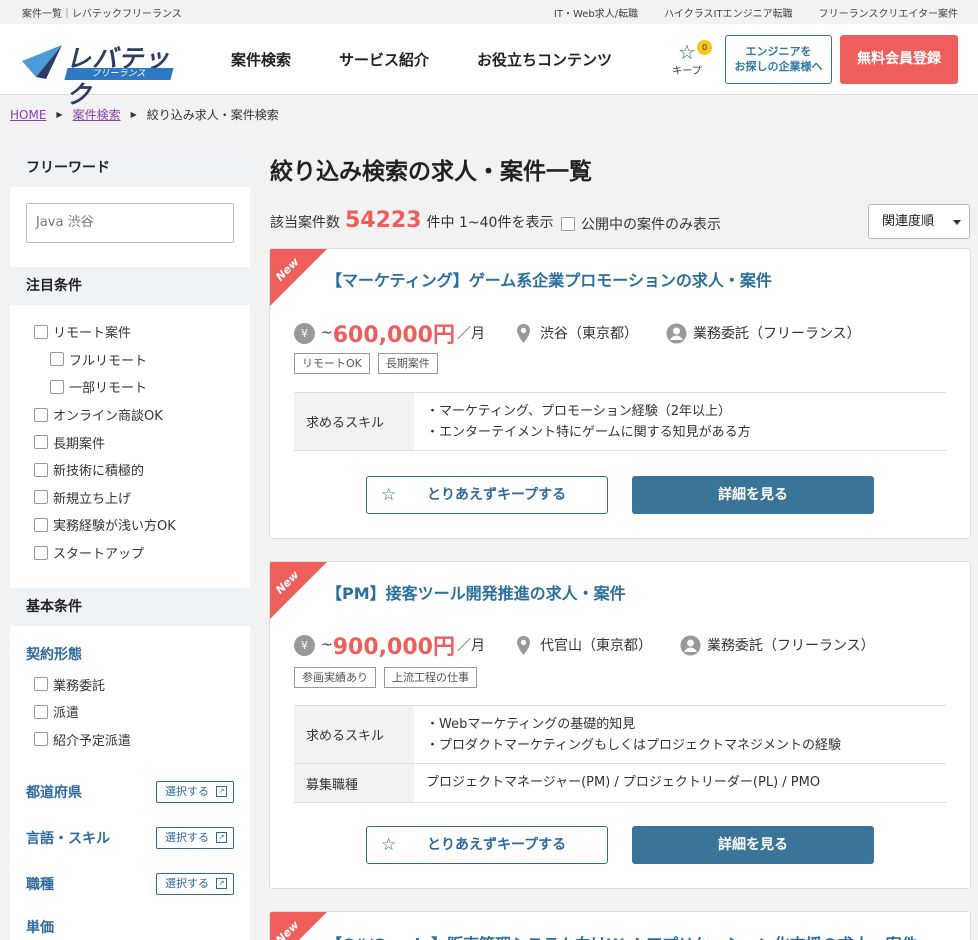  What do you see at coordinates (544, 59) in the screenshot?
I see `nav-item-contents: お役立ちコンテンツ` at bounding box center [544, 59].